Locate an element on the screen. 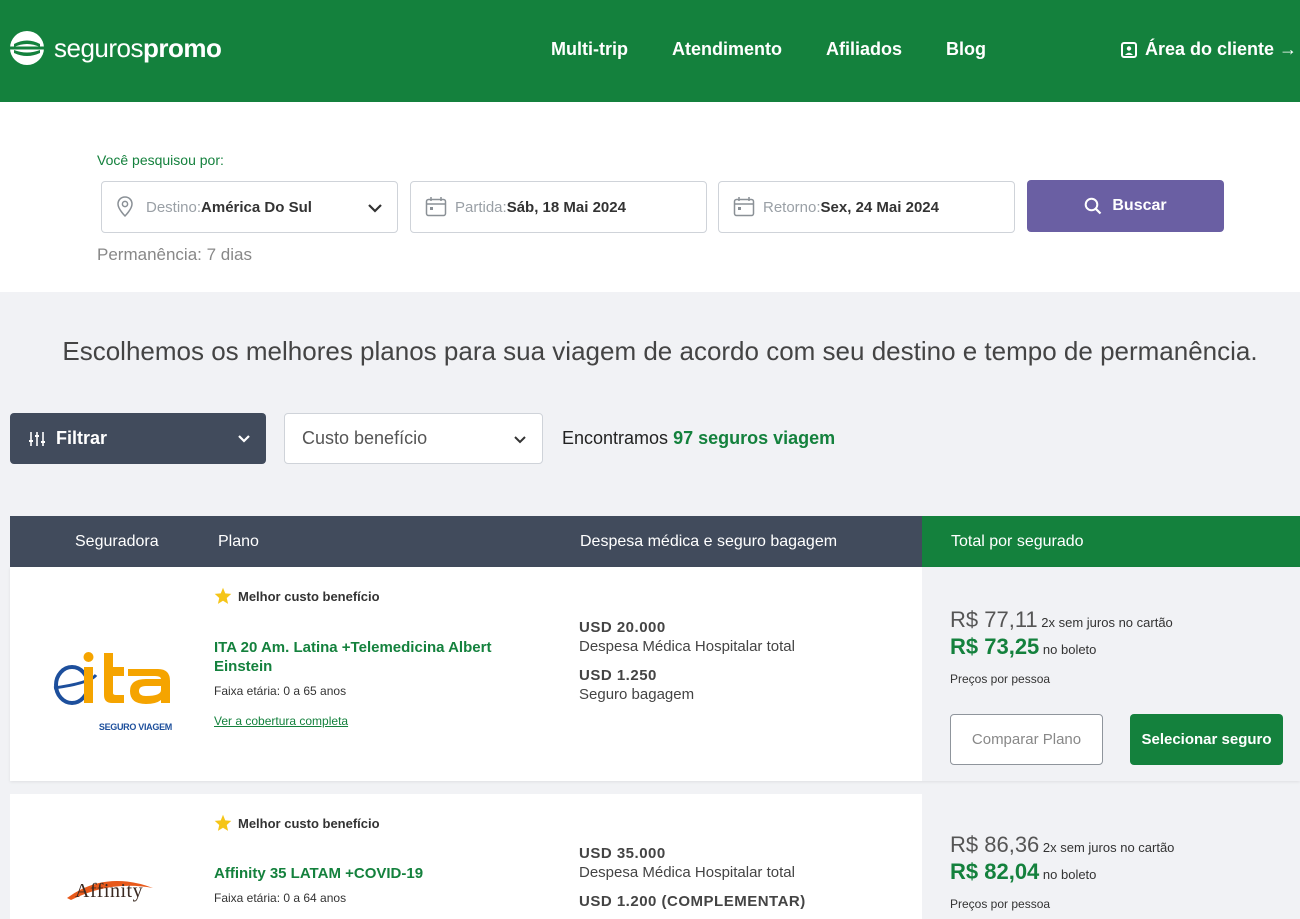 Image resolution: width=1300 pixels, height=919 pixels. price-card: R$ 86,36 2x sem juros no cartão is located at coordinates (1062, 845).